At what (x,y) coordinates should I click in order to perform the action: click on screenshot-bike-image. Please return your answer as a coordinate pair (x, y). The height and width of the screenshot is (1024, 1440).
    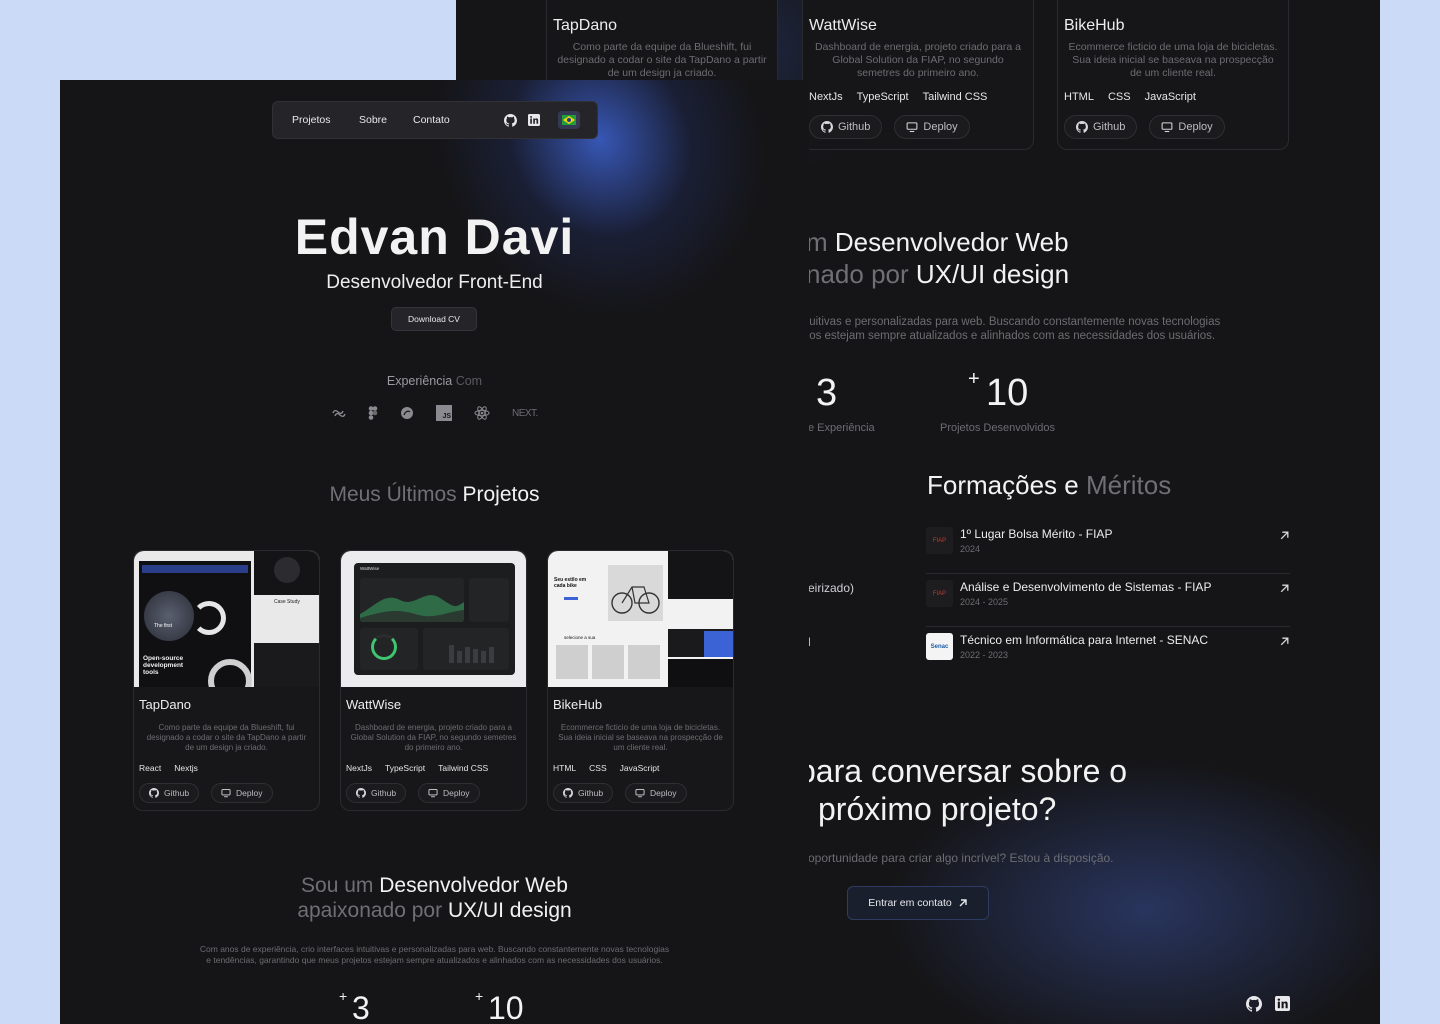
    Looking at the image, I should click on (635, 593).